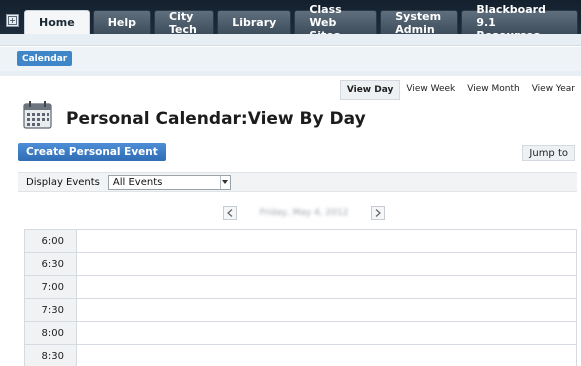 This screenshot has width=581, height=366. Describe the element at coordinates (290, 40) in the screenshot. I see `sub-band` at that location.